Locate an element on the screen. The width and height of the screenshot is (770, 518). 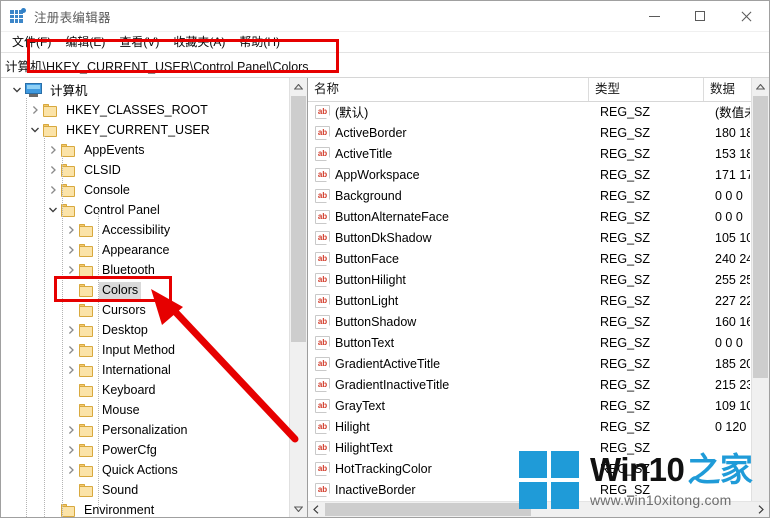
menu-edit: 编辑(E) is located at coordinates (85, 42).